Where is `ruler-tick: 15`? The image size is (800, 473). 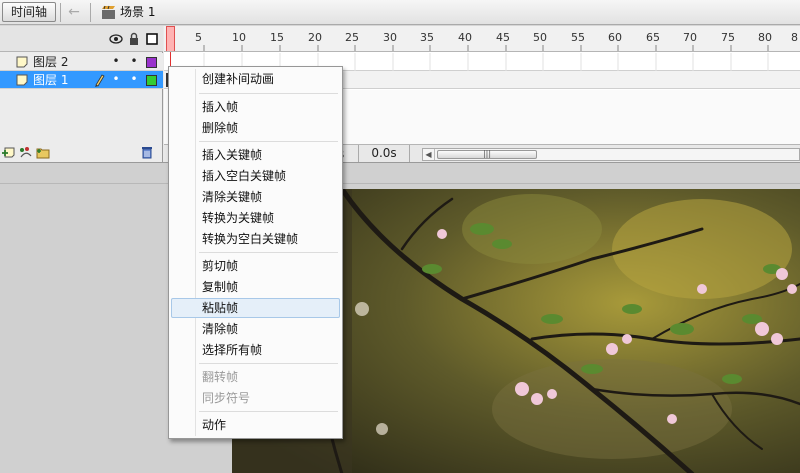 ruler-tick: 15 is located at coordinates (277, 37).